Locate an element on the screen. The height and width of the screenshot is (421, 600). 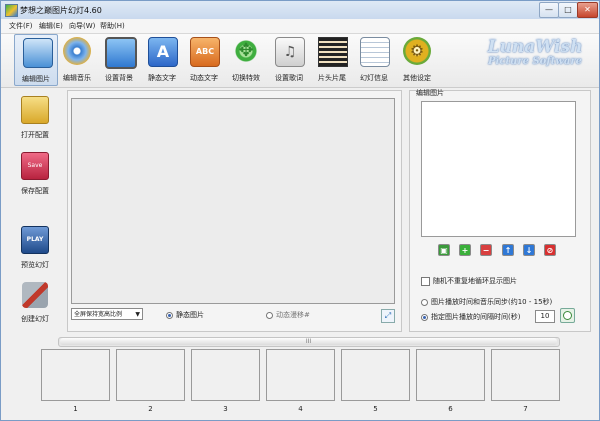
left-action-bar: 打开配置 Save 保存配置 PLAY 预览幻灯 创建幻灯 is located at coordinates (34, 210).